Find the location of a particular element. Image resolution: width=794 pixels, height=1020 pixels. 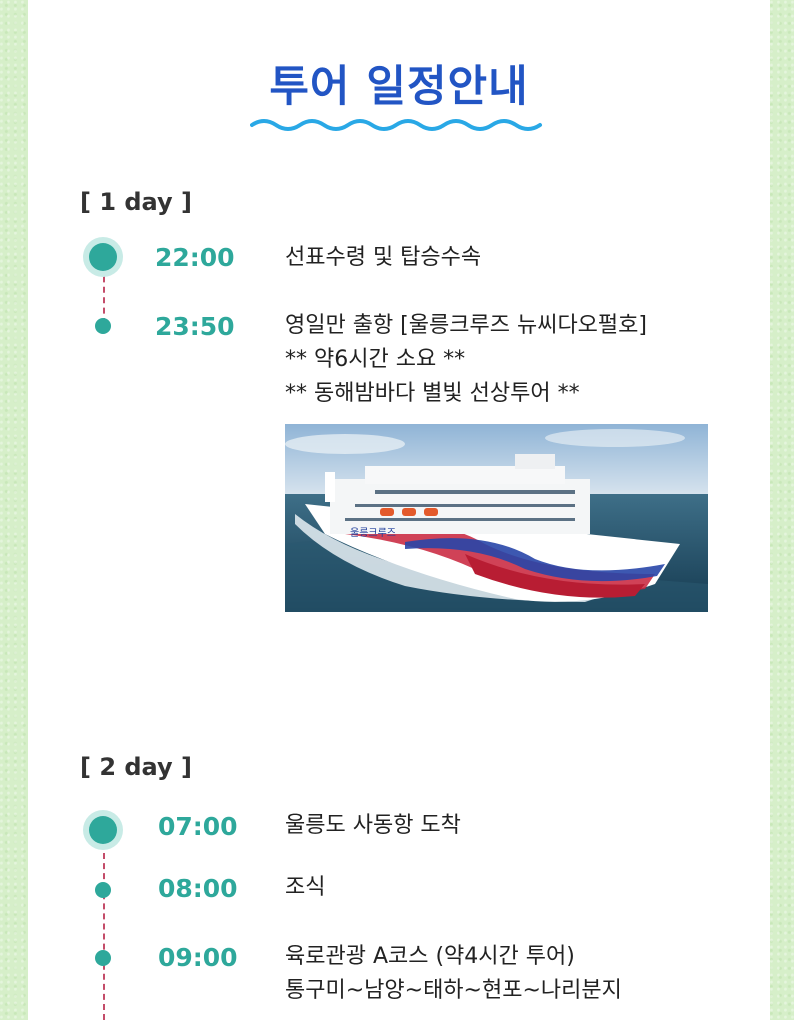

schedule-description: 선표수령 및 탑승수속 is located at coordinates (383, 258).